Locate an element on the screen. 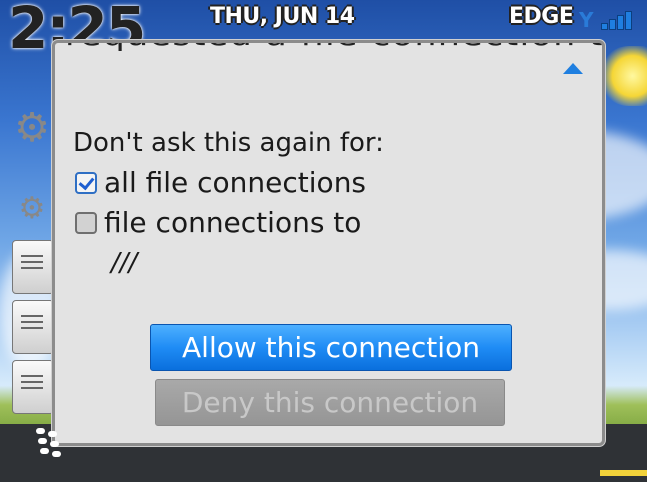 This screenshot has height=482, width=647. allow-connection-button: Allow this connection is located at coordinates (331, 347).